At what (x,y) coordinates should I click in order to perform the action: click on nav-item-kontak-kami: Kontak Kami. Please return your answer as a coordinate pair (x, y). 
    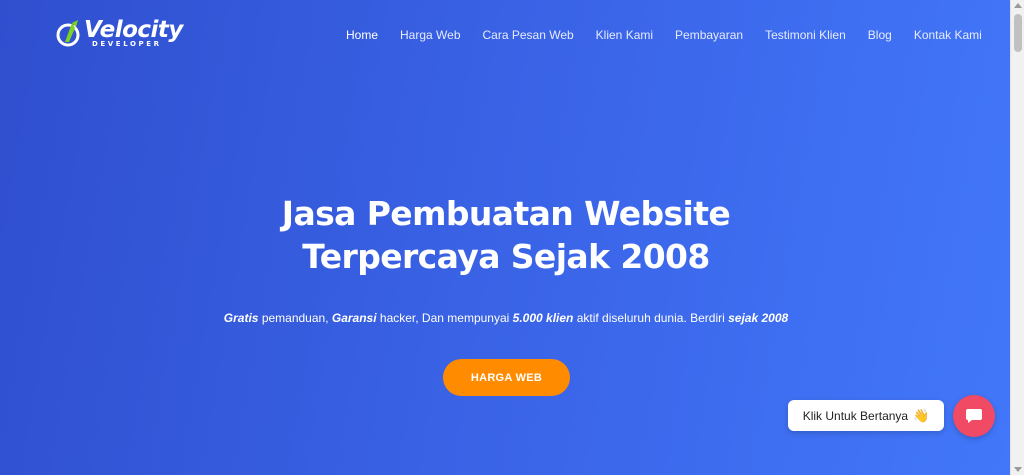
    Looking at the image, I should click on (948, 35).